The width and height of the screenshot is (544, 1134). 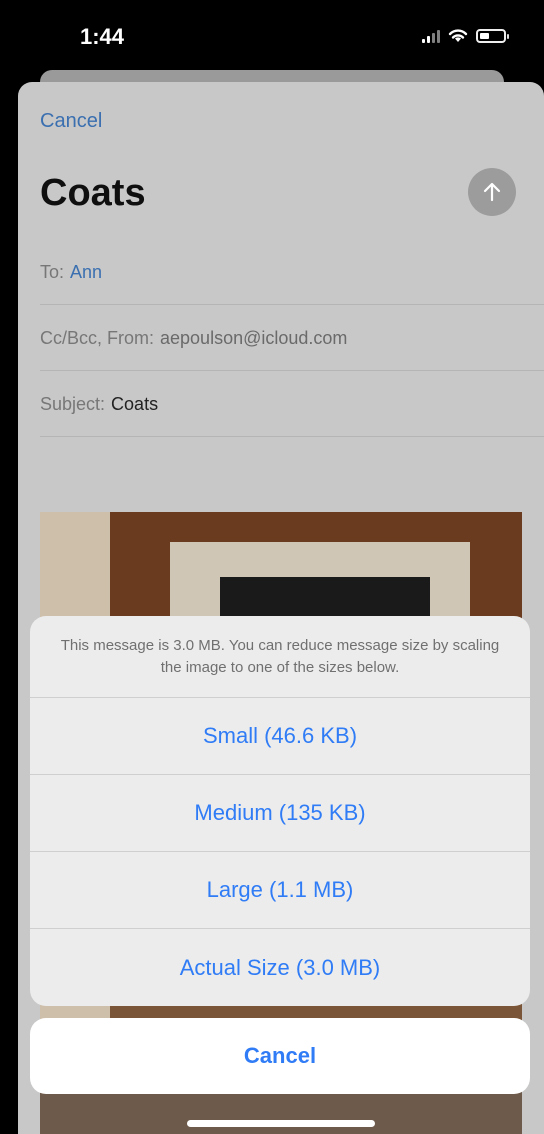 I want to click on arrow-up-icon, so click(x=492, y=192).